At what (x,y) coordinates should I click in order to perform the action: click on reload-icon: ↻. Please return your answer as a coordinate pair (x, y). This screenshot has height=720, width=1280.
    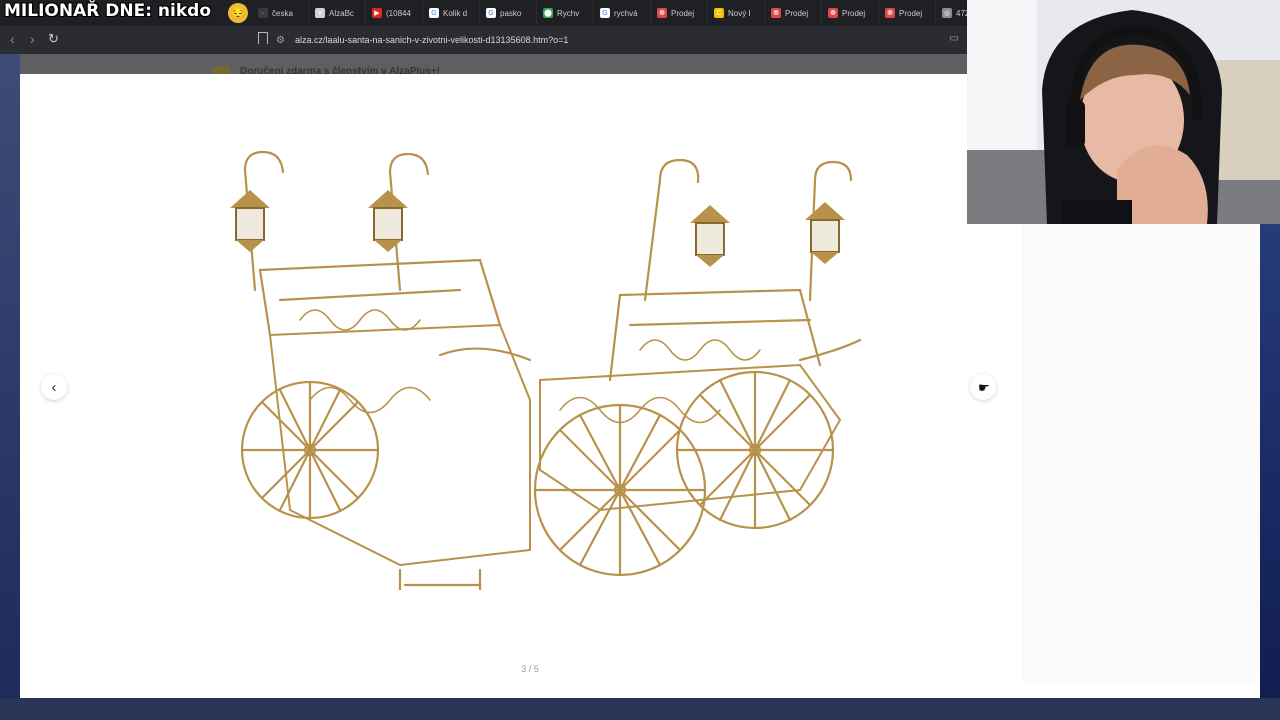
    Looking at the image, I should click on (53, 39).